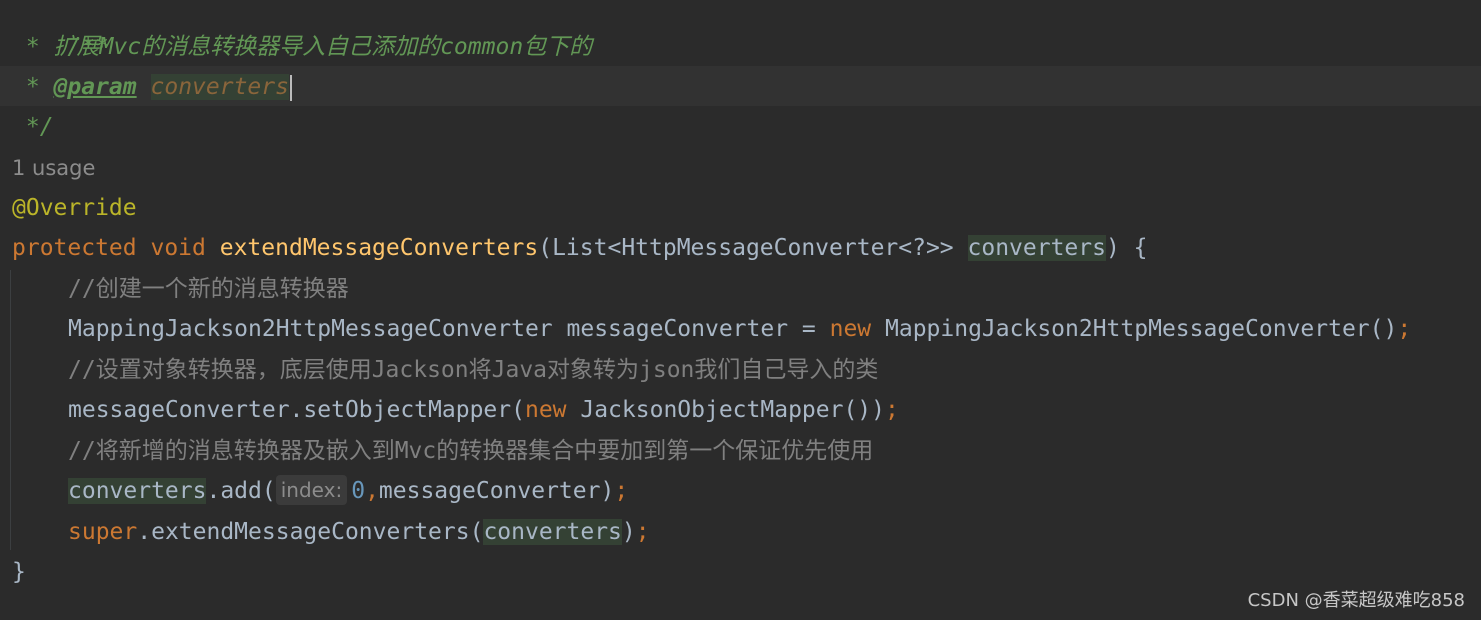  What do you see at coordinates (1356, 600) in the screenshot?
I see `watermark: CSDN @香菜超级难吃858` at bounding box center [1356, 600].